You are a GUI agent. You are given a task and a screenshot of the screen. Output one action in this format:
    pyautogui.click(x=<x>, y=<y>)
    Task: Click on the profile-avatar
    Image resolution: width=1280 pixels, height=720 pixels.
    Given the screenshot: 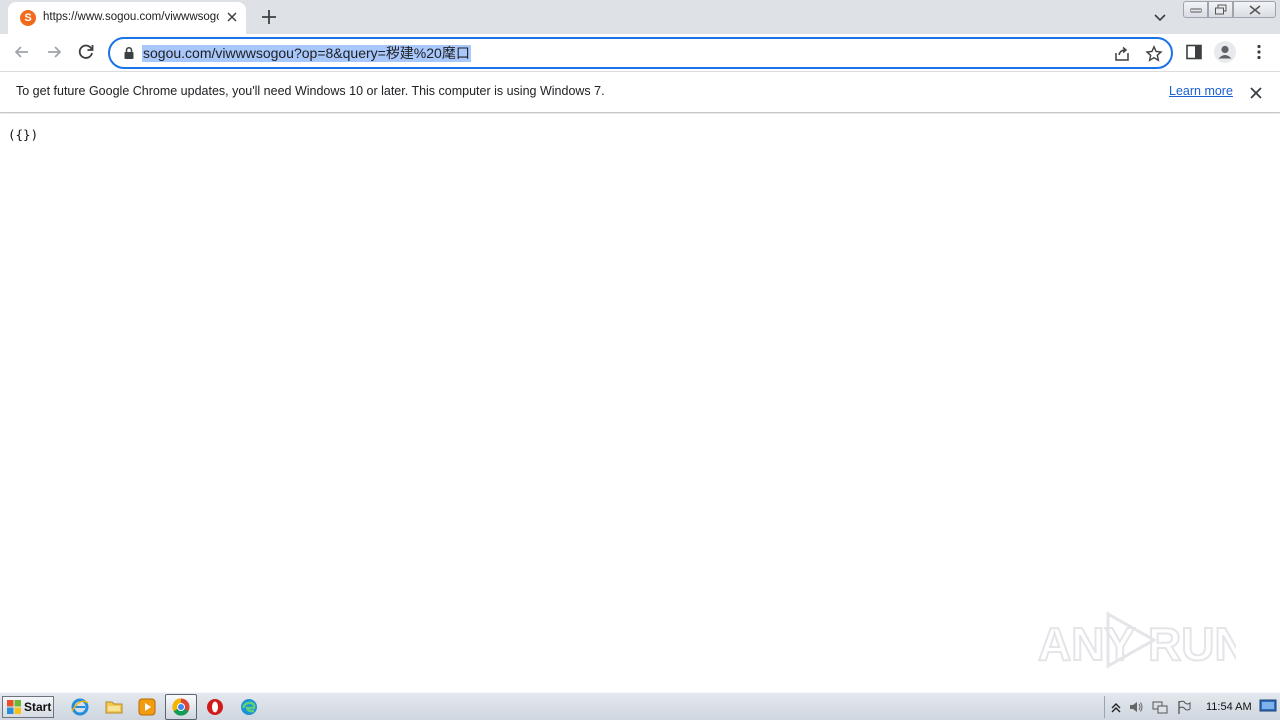 What is the action you would take?
    pyautogui.click(x=1225, y=52)
    